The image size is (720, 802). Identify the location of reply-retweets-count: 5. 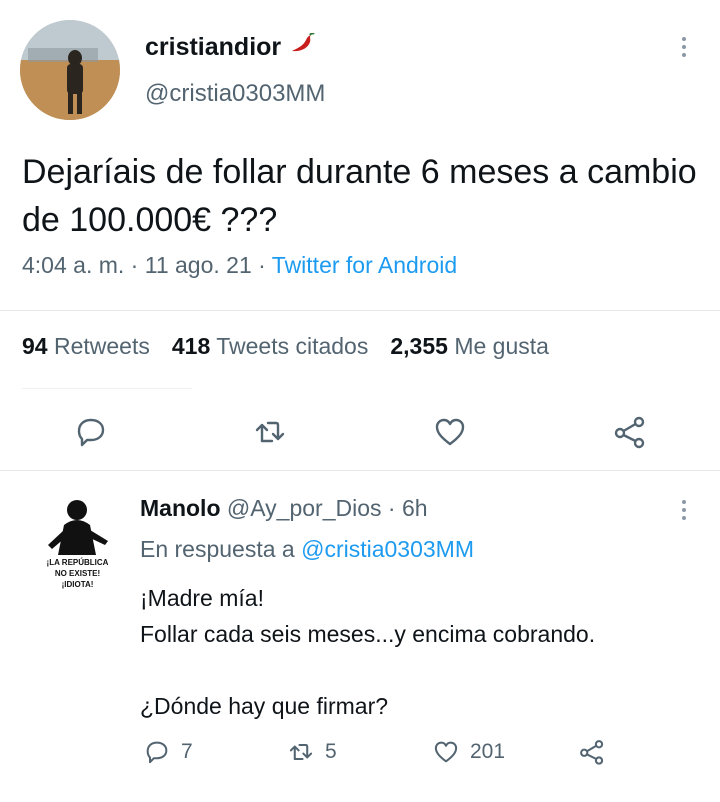
(331, 751).